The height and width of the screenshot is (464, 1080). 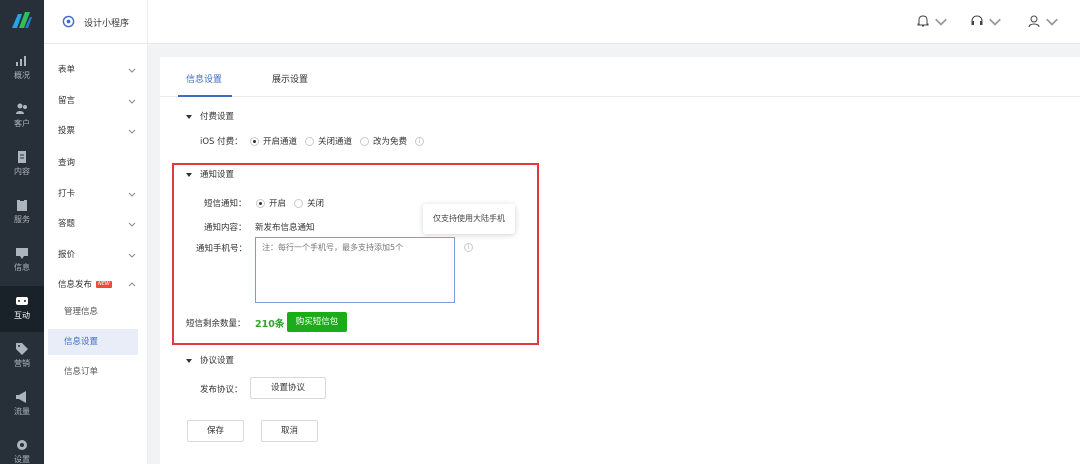 What do you see at coordinates (225, 204) in the screenshot?
I see `sms-notify-label: 短信通知：` at bounding box center [225, 204].